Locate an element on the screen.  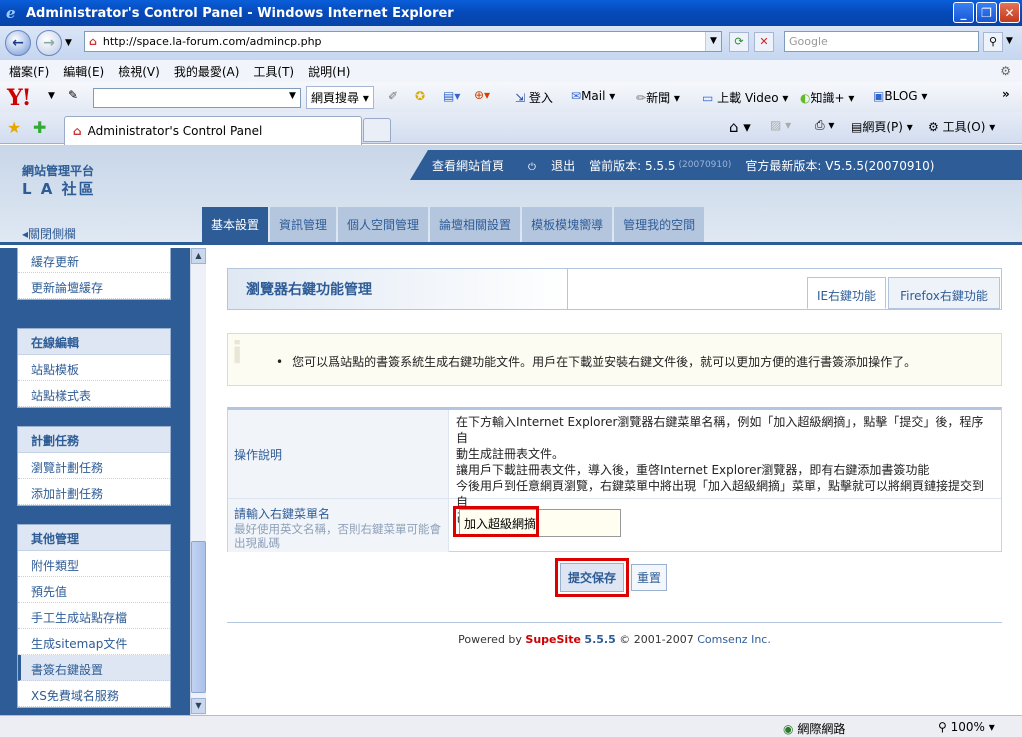
restore-button: ❐ is located at coordinates (986, 12).